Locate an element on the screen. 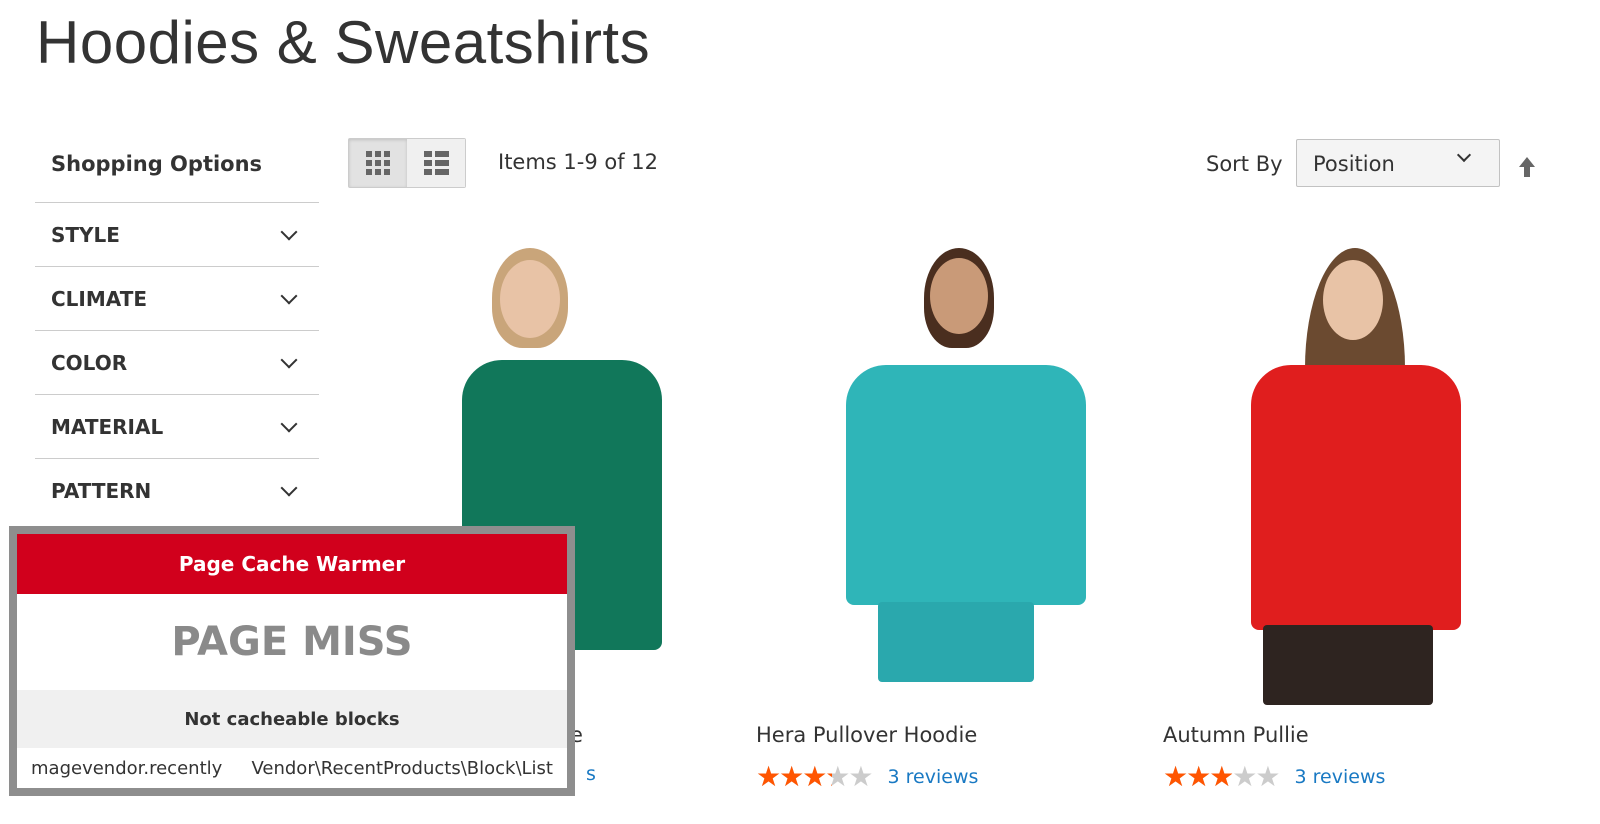 This screenshot has width=1600, height=824. filter-climate: CLIMATE is located at coordinates (177, 298).